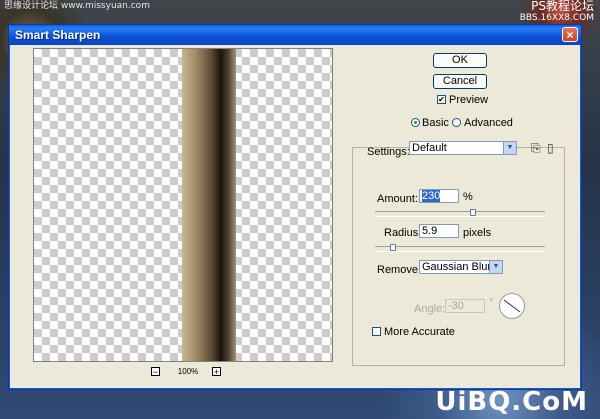 The width and height of the screenshot is (600, 419). Describe the element at coordinates (376, 331) in the screenshot. I see `more-accurate-checkbox` at that location.